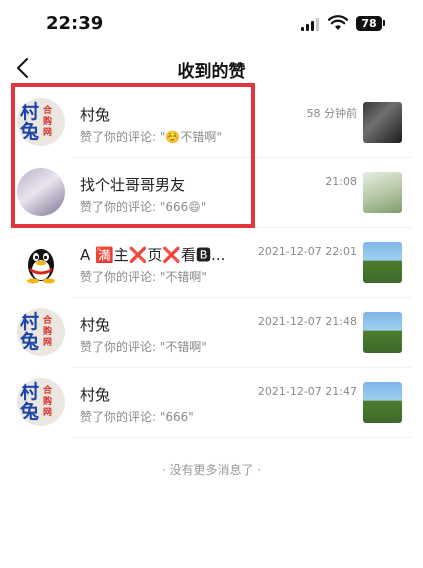 The width and height of the screenshot is (423, 568). What do you see at coordinates (307, 321) in the screenshot?
I see `like-time: 2021-12-07 21:48` at bounding box center [307, 321].